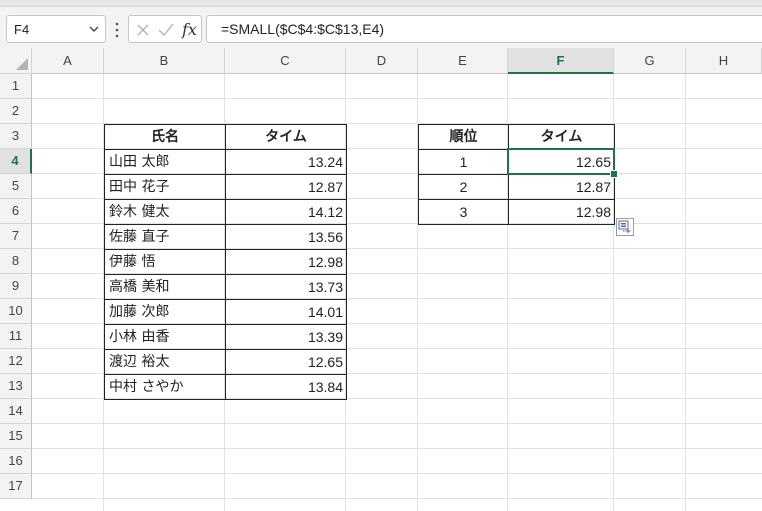 This screenshot has height=511, width=762. I want to click on row-header-9: 9, so click(16, 286).